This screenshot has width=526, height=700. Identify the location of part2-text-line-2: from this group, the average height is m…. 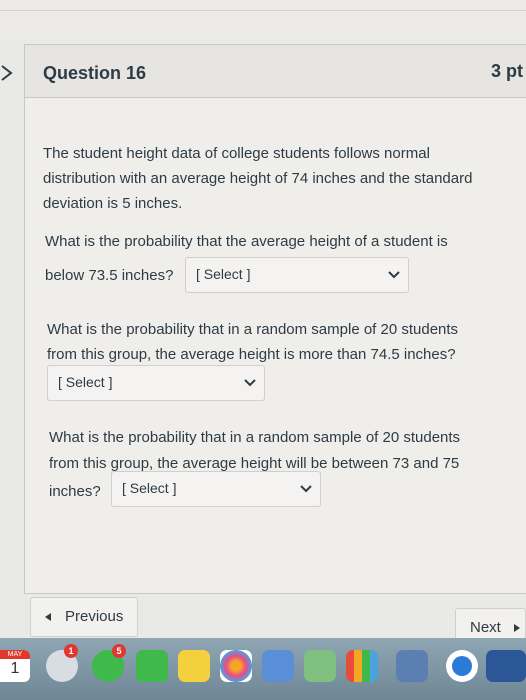
(251, 354).